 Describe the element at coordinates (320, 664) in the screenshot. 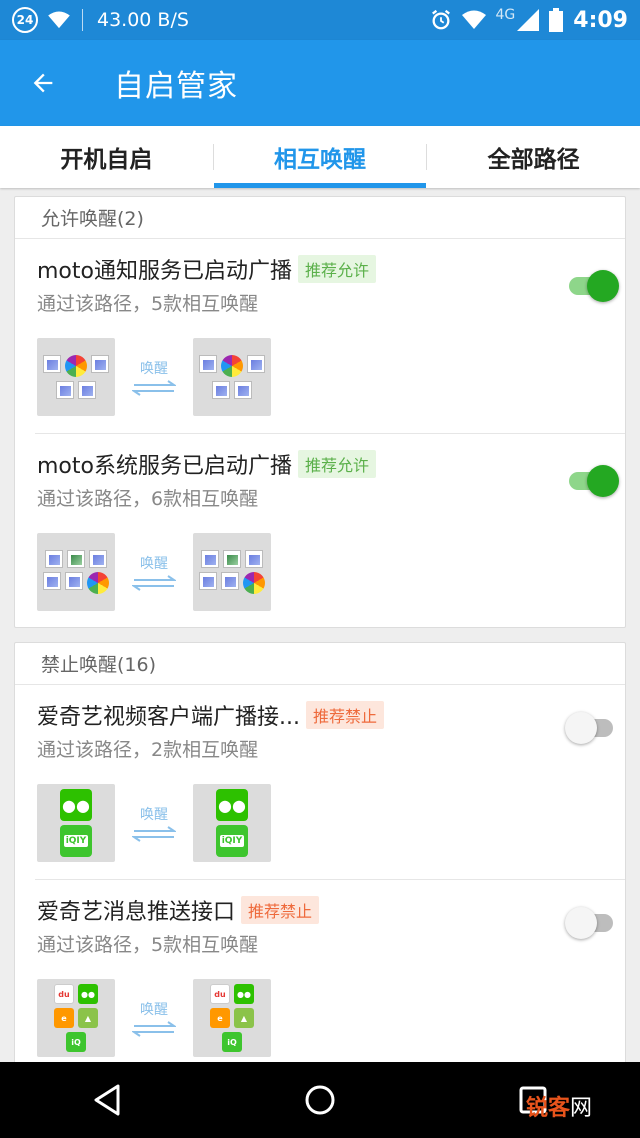

I see `section-header: 禁止唤醒(16)` at that location.